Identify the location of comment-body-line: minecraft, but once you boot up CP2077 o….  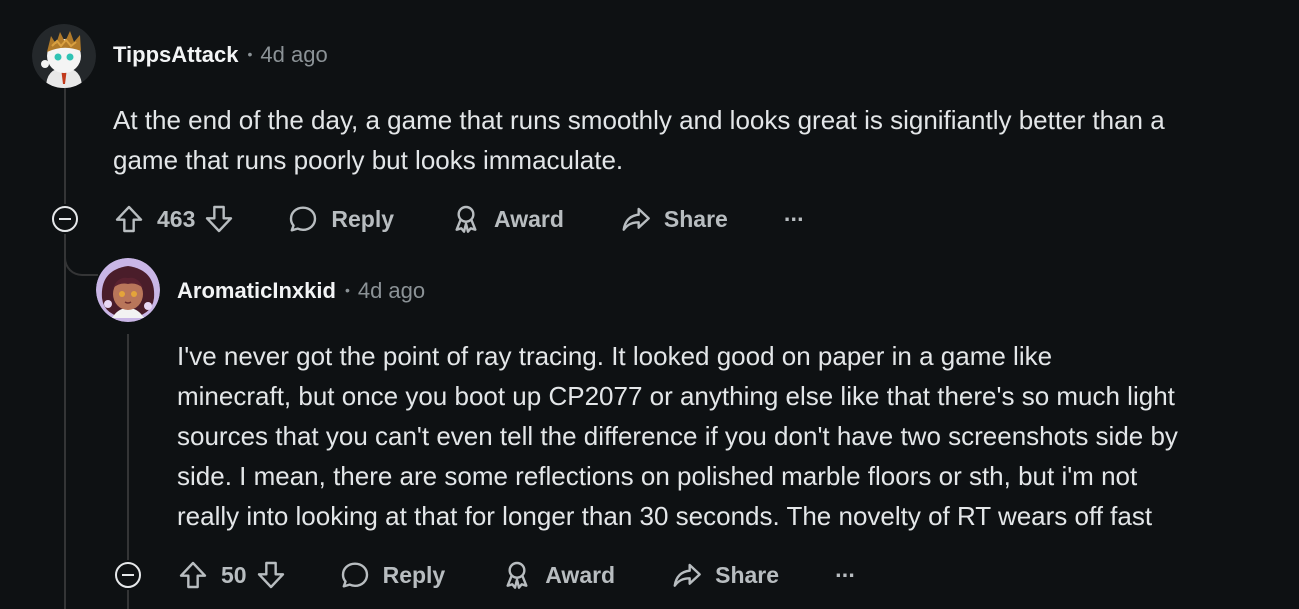
(676, 396).